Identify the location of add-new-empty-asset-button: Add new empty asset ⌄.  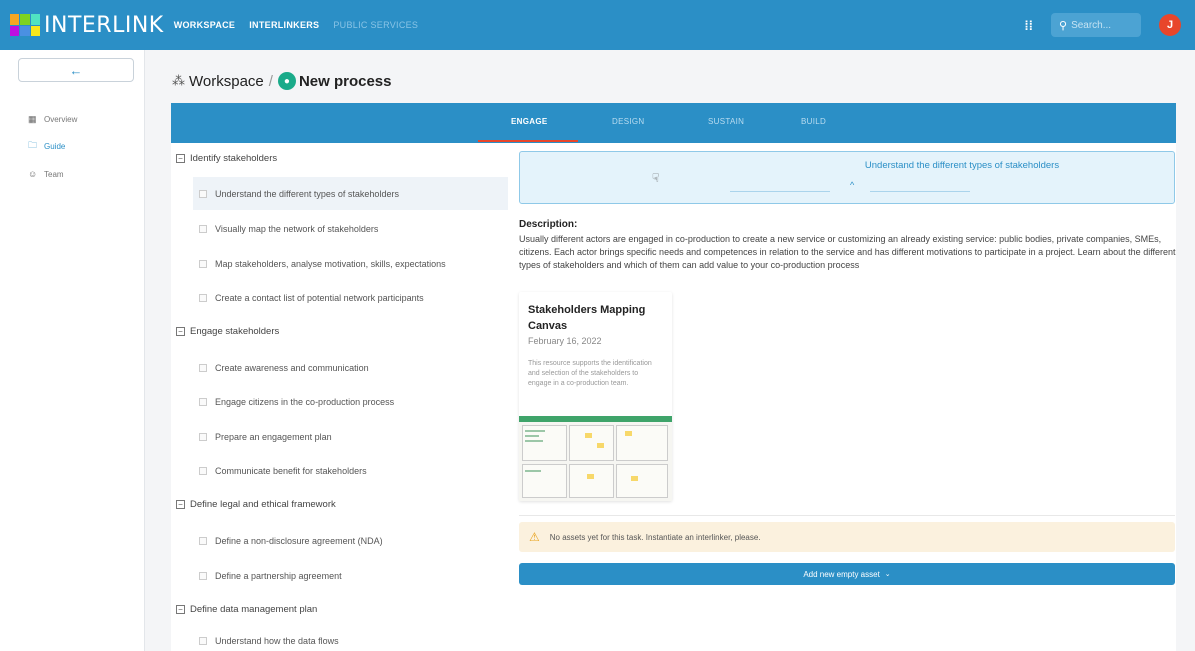
(847, 574).